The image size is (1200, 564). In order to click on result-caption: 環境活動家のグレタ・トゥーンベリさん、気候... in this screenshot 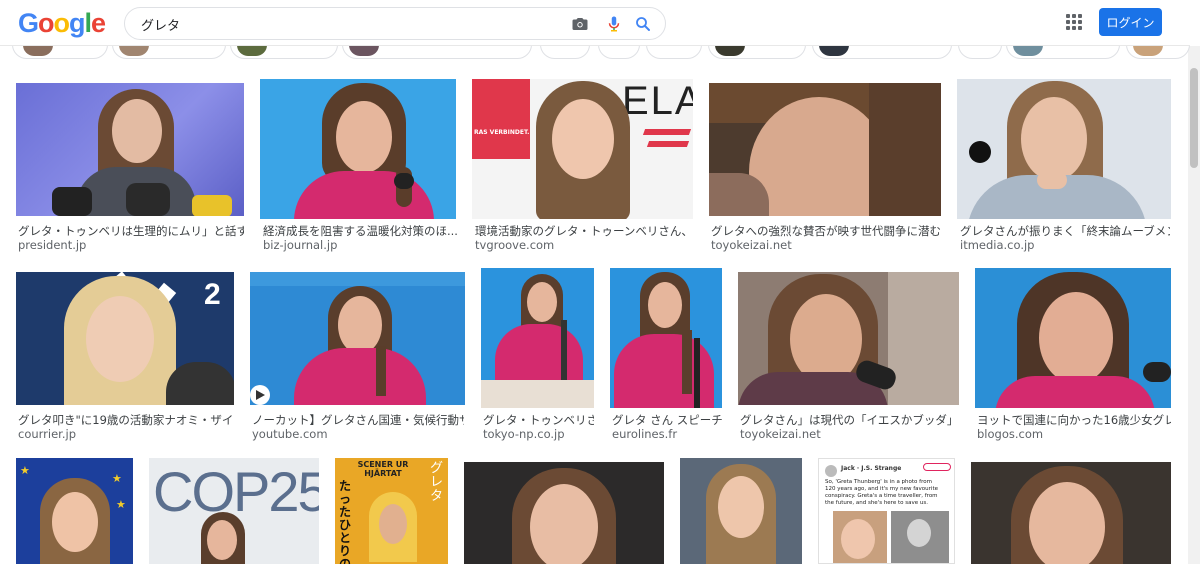, I will do `click(584, 231)`.